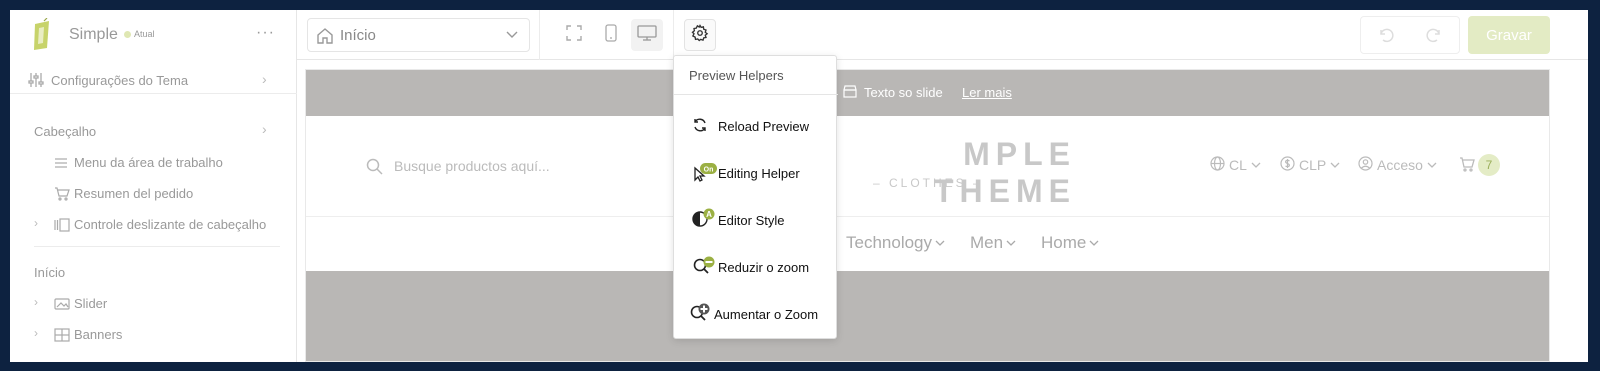 This screenshot has width=1600, height=371. What do you see at coordinates (751, 220) in the screenshot?
I see `menu-item-label: Editor Style` at bounding box center [751, 220].